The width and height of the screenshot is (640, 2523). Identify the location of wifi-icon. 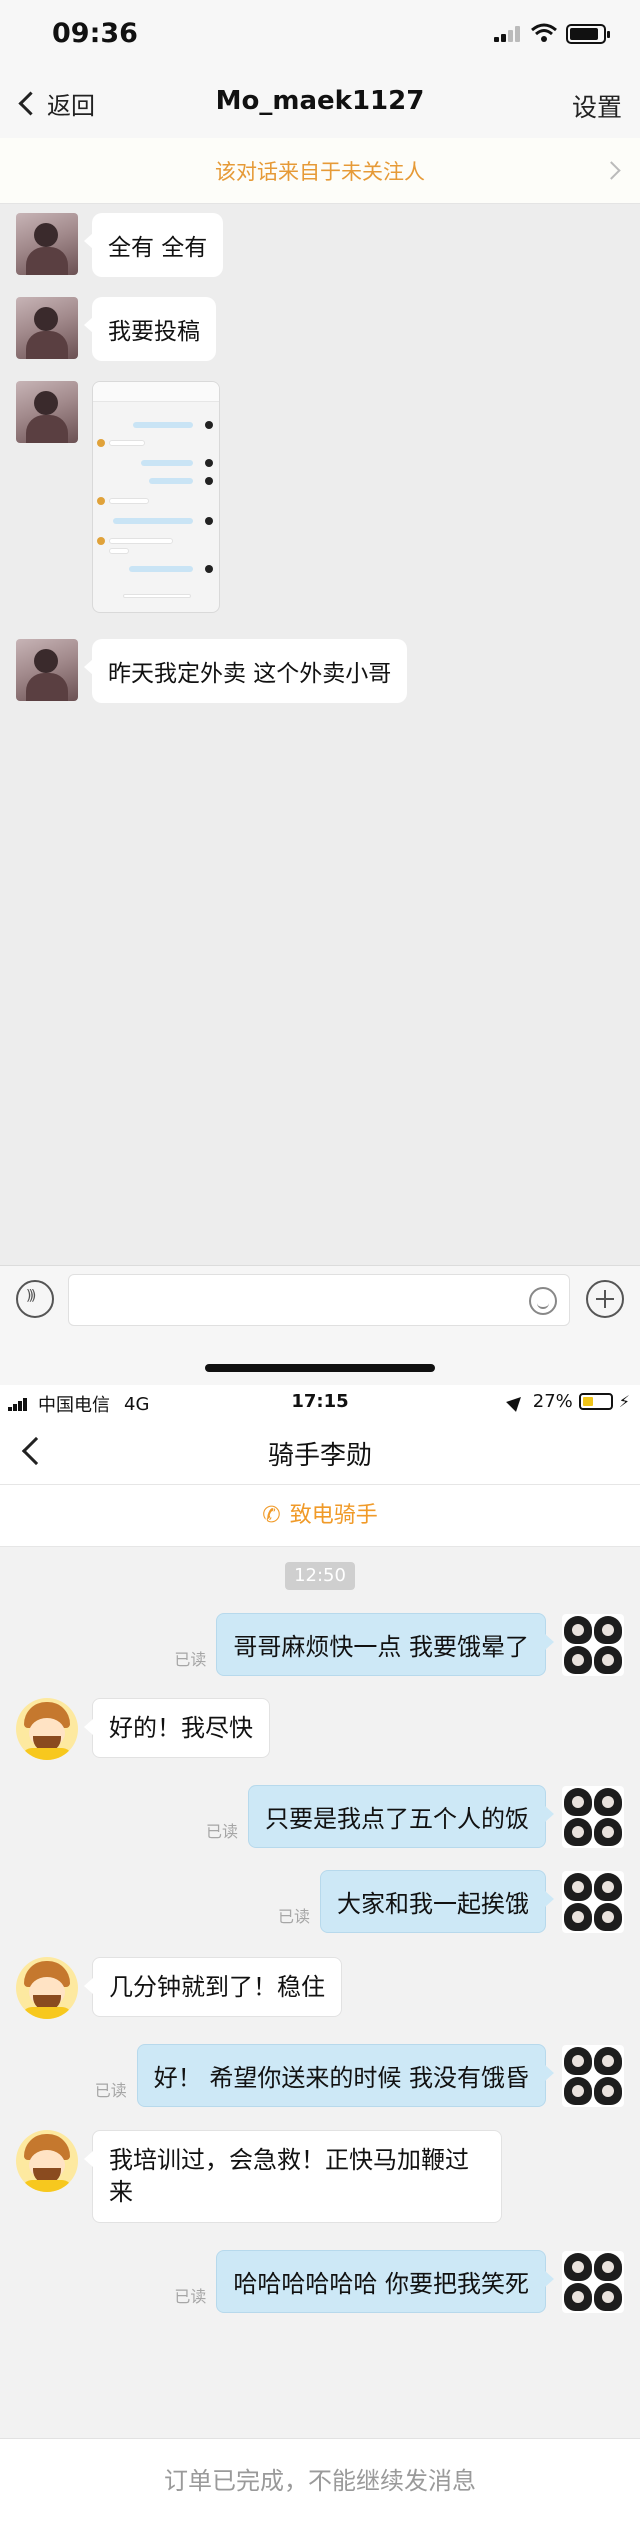
(544, 32).